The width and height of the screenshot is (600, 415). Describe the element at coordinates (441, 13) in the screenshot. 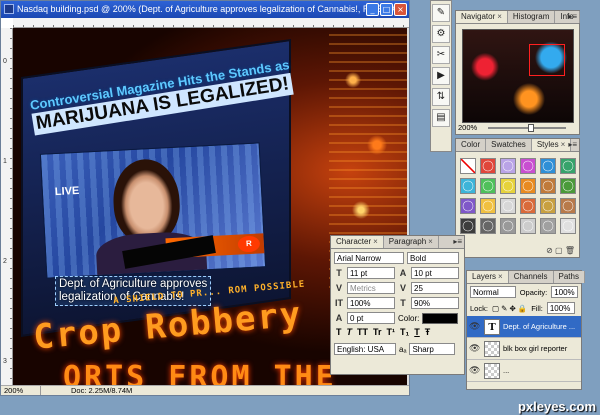

I see `brush-preset-icon: ✎` at that location.